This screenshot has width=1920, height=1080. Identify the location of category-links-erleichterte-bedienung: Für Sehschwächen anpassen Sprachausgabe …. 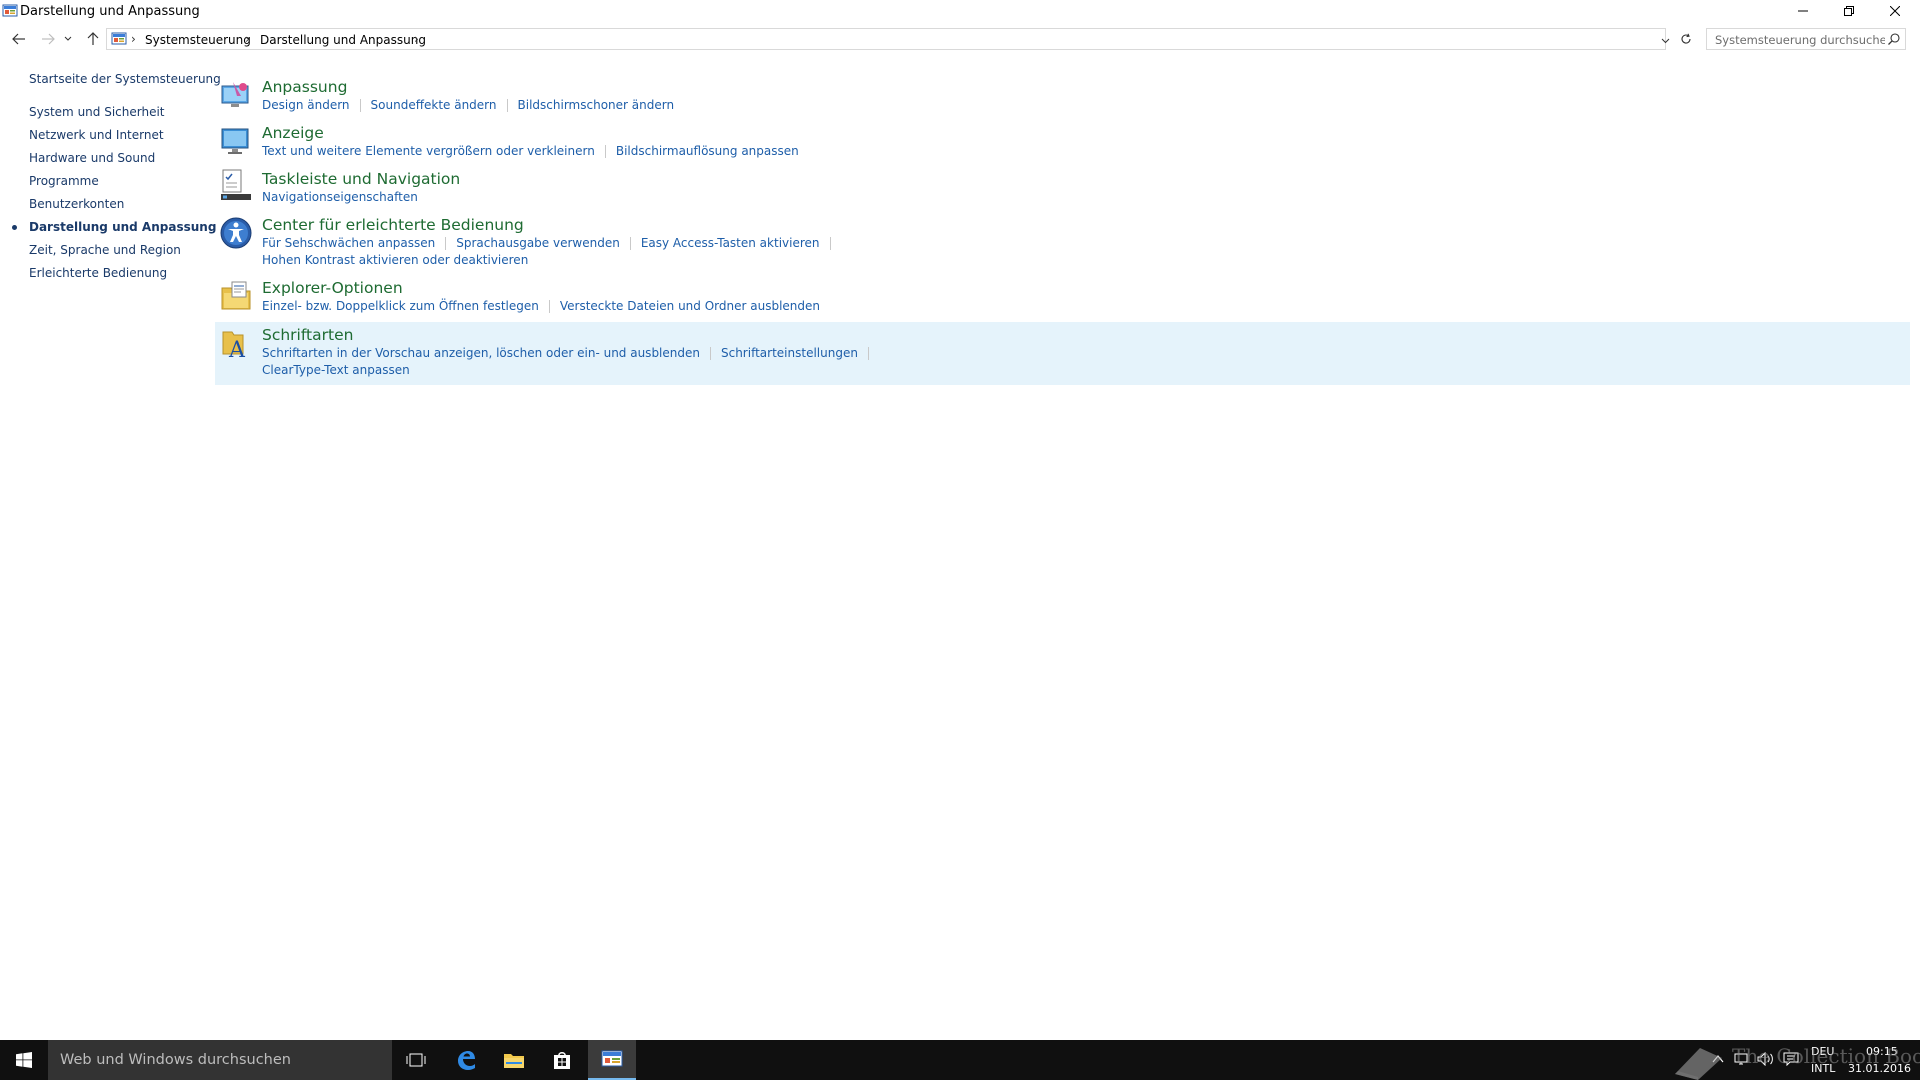
(551, 243).